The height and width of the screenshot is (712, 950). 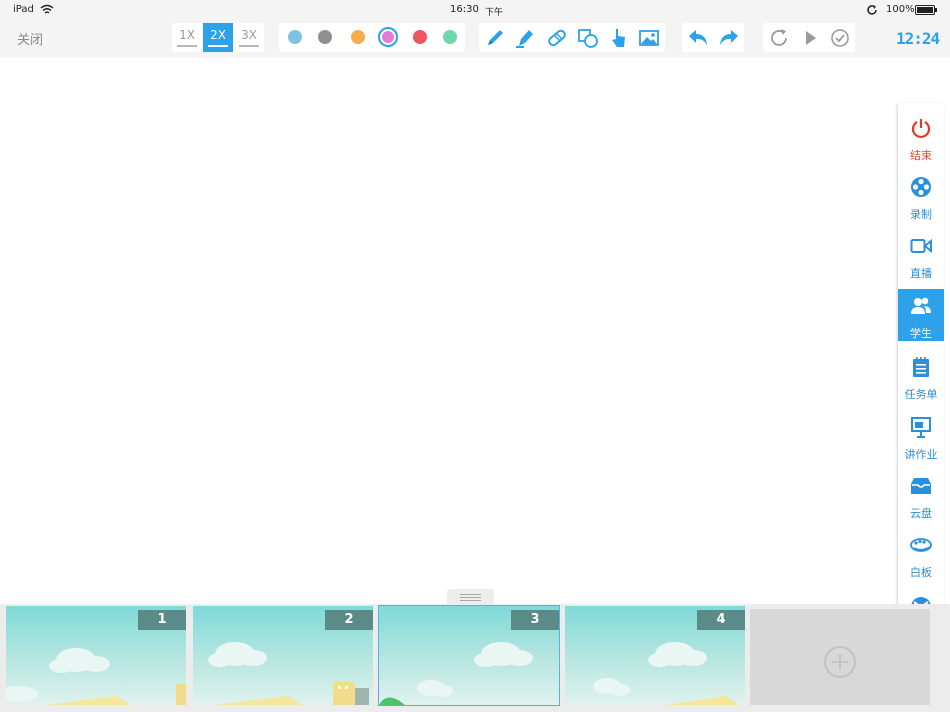 What do you see at coordinates (921, 273) in the screenshot?
I see `sidebar-item-label: 直播` at bounding box center [921, 273].